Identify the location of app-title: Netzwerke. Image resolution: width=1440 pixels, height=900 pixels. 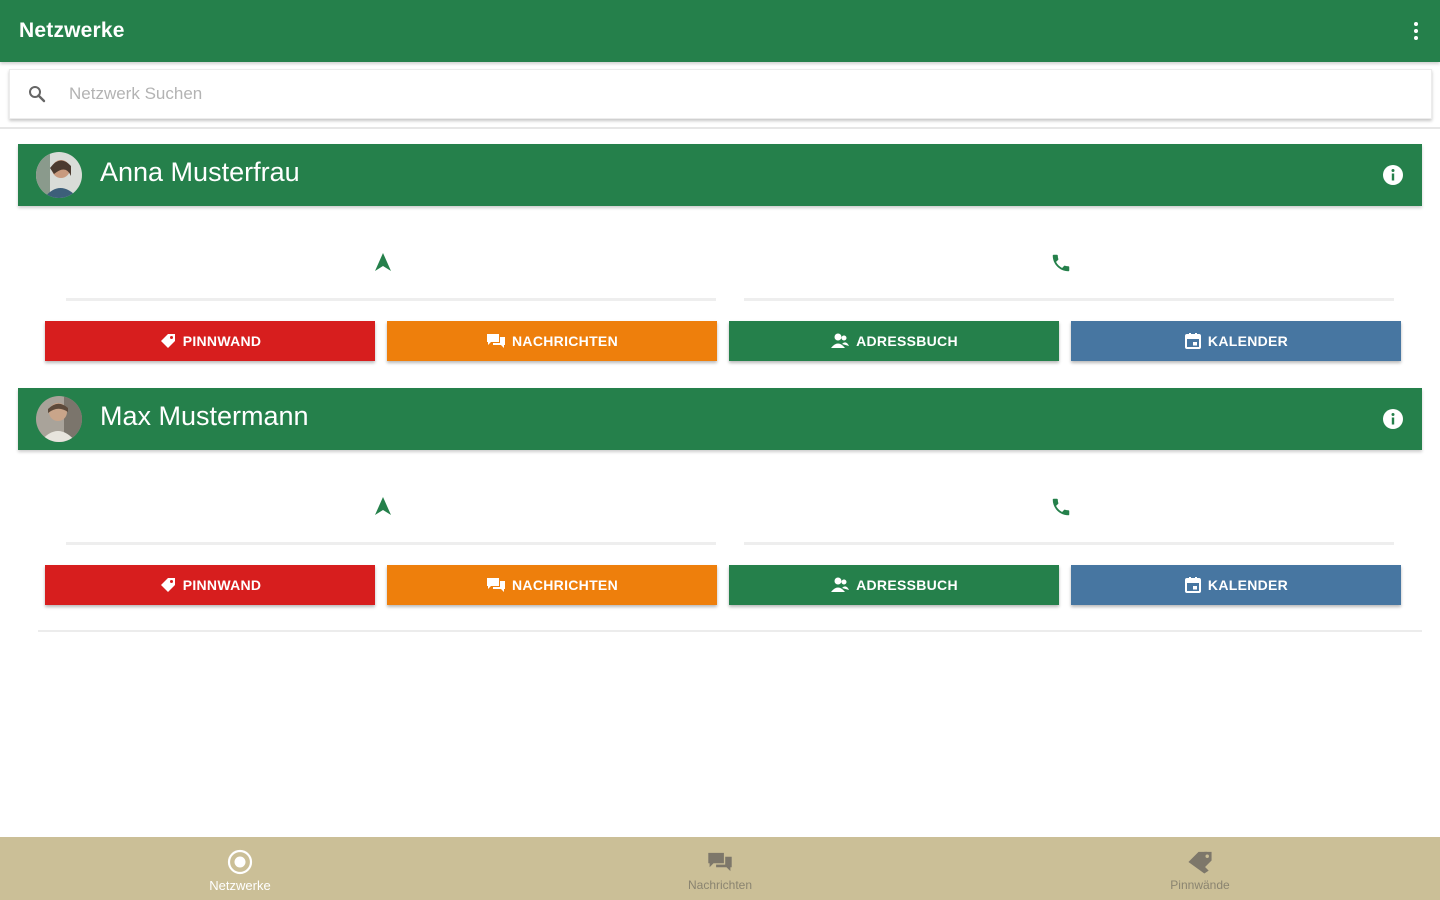
(72, 30).